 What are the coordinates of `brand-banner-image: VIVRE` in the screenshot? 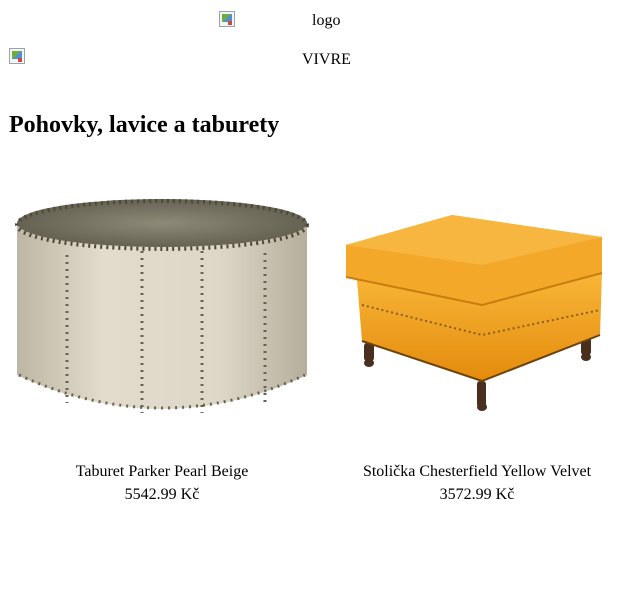 It's located at (319, 58).